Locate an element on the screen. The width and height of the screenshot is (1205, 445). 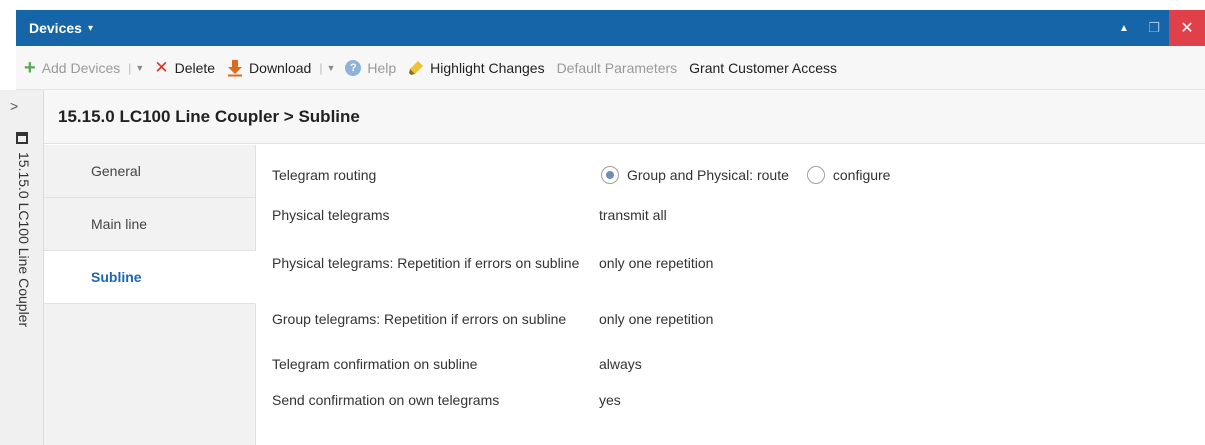
delete-button: ✕ Delete is located at coordinates (184, 67).